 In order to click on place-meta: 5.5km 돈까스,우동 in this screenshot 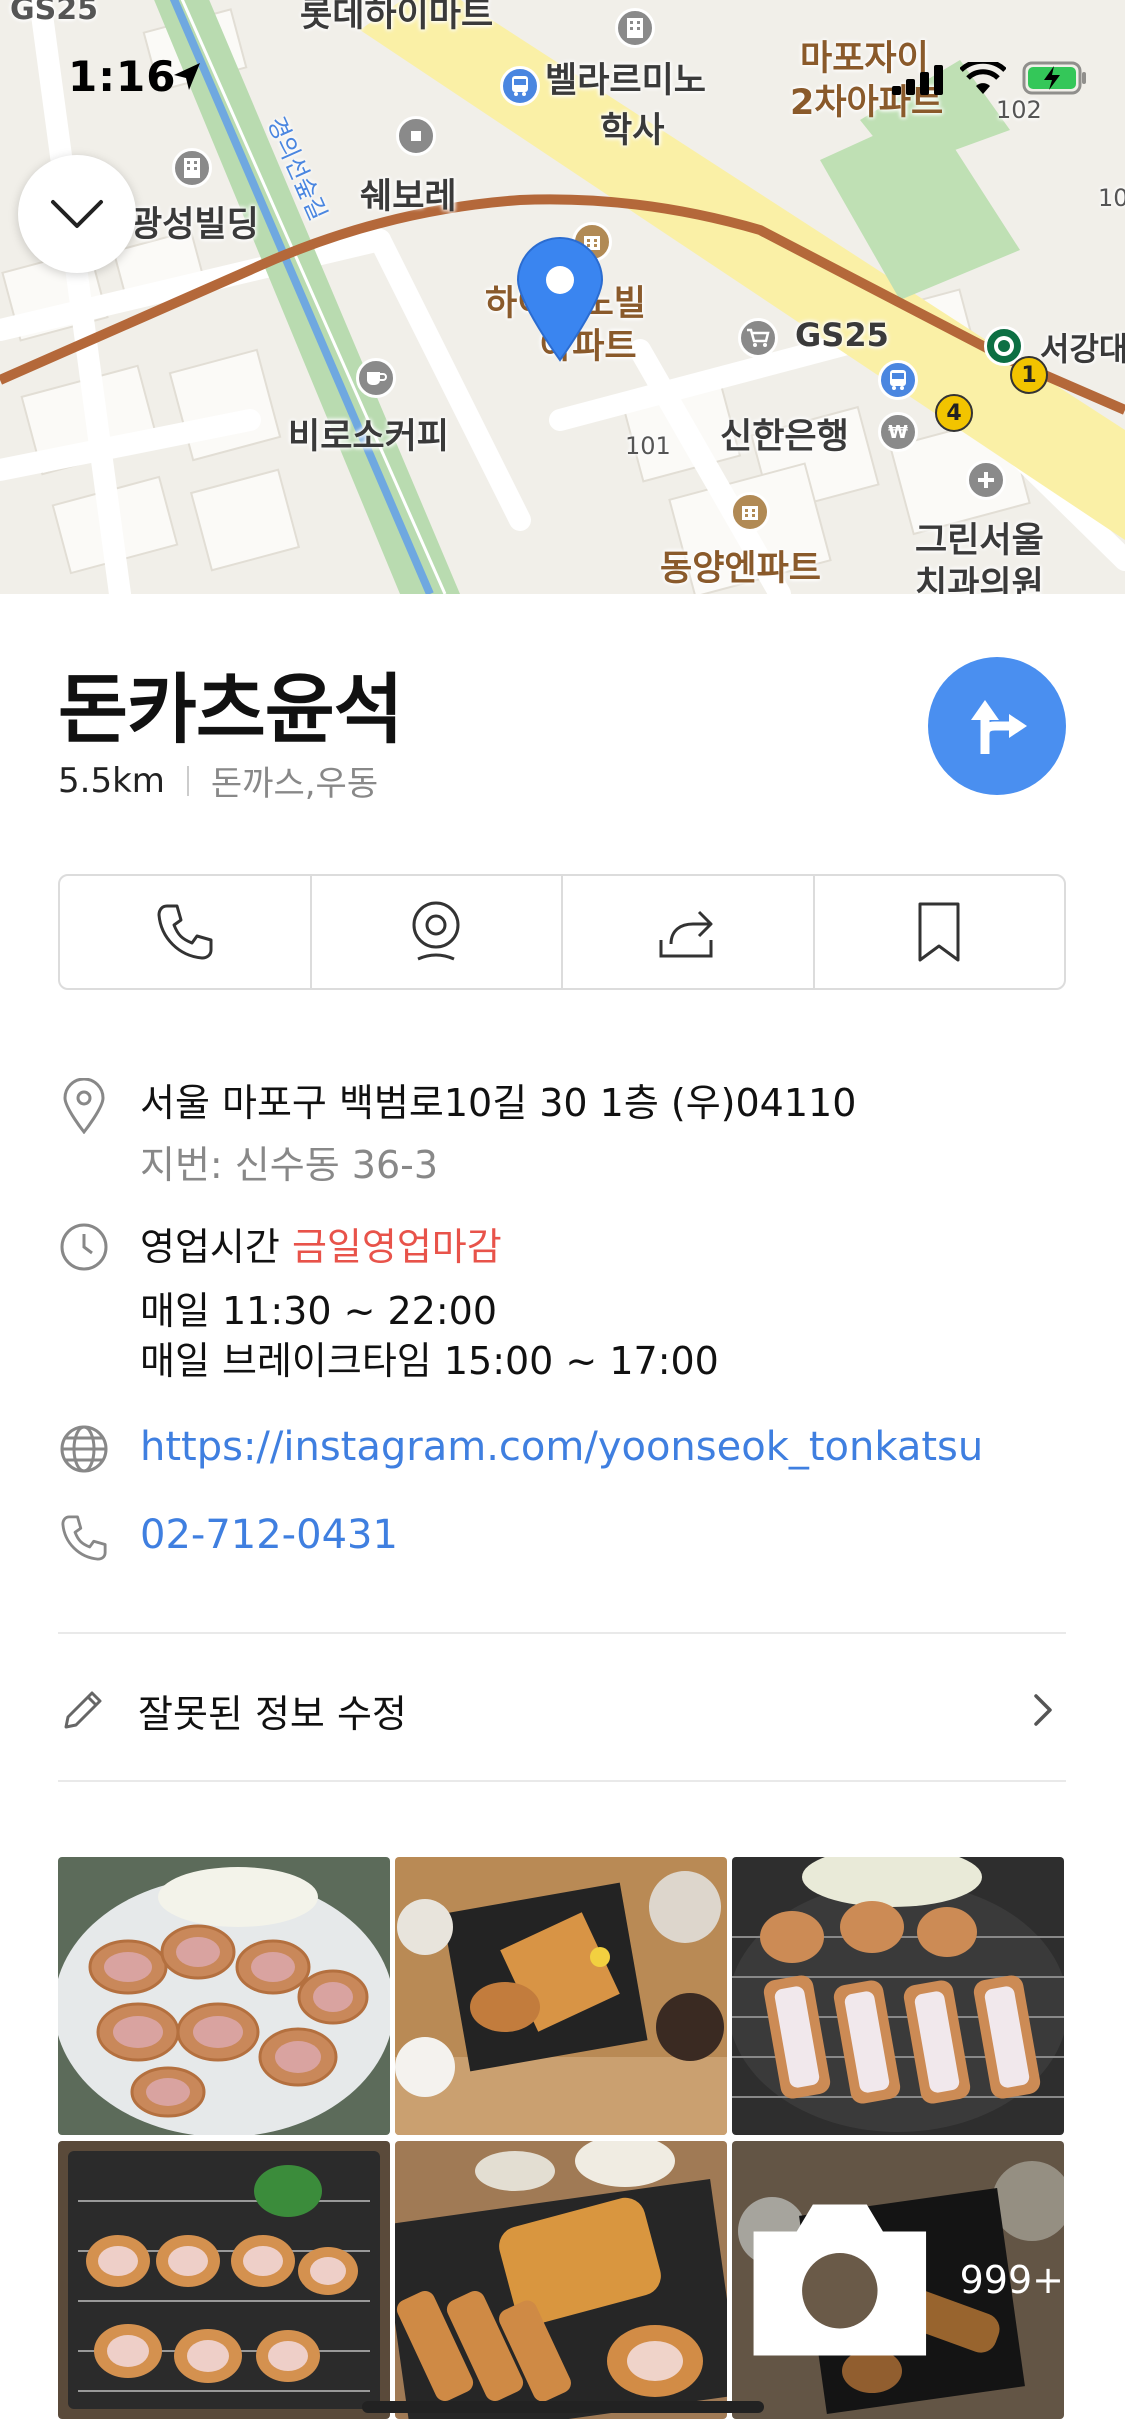, I will do `click(218, 780)`.